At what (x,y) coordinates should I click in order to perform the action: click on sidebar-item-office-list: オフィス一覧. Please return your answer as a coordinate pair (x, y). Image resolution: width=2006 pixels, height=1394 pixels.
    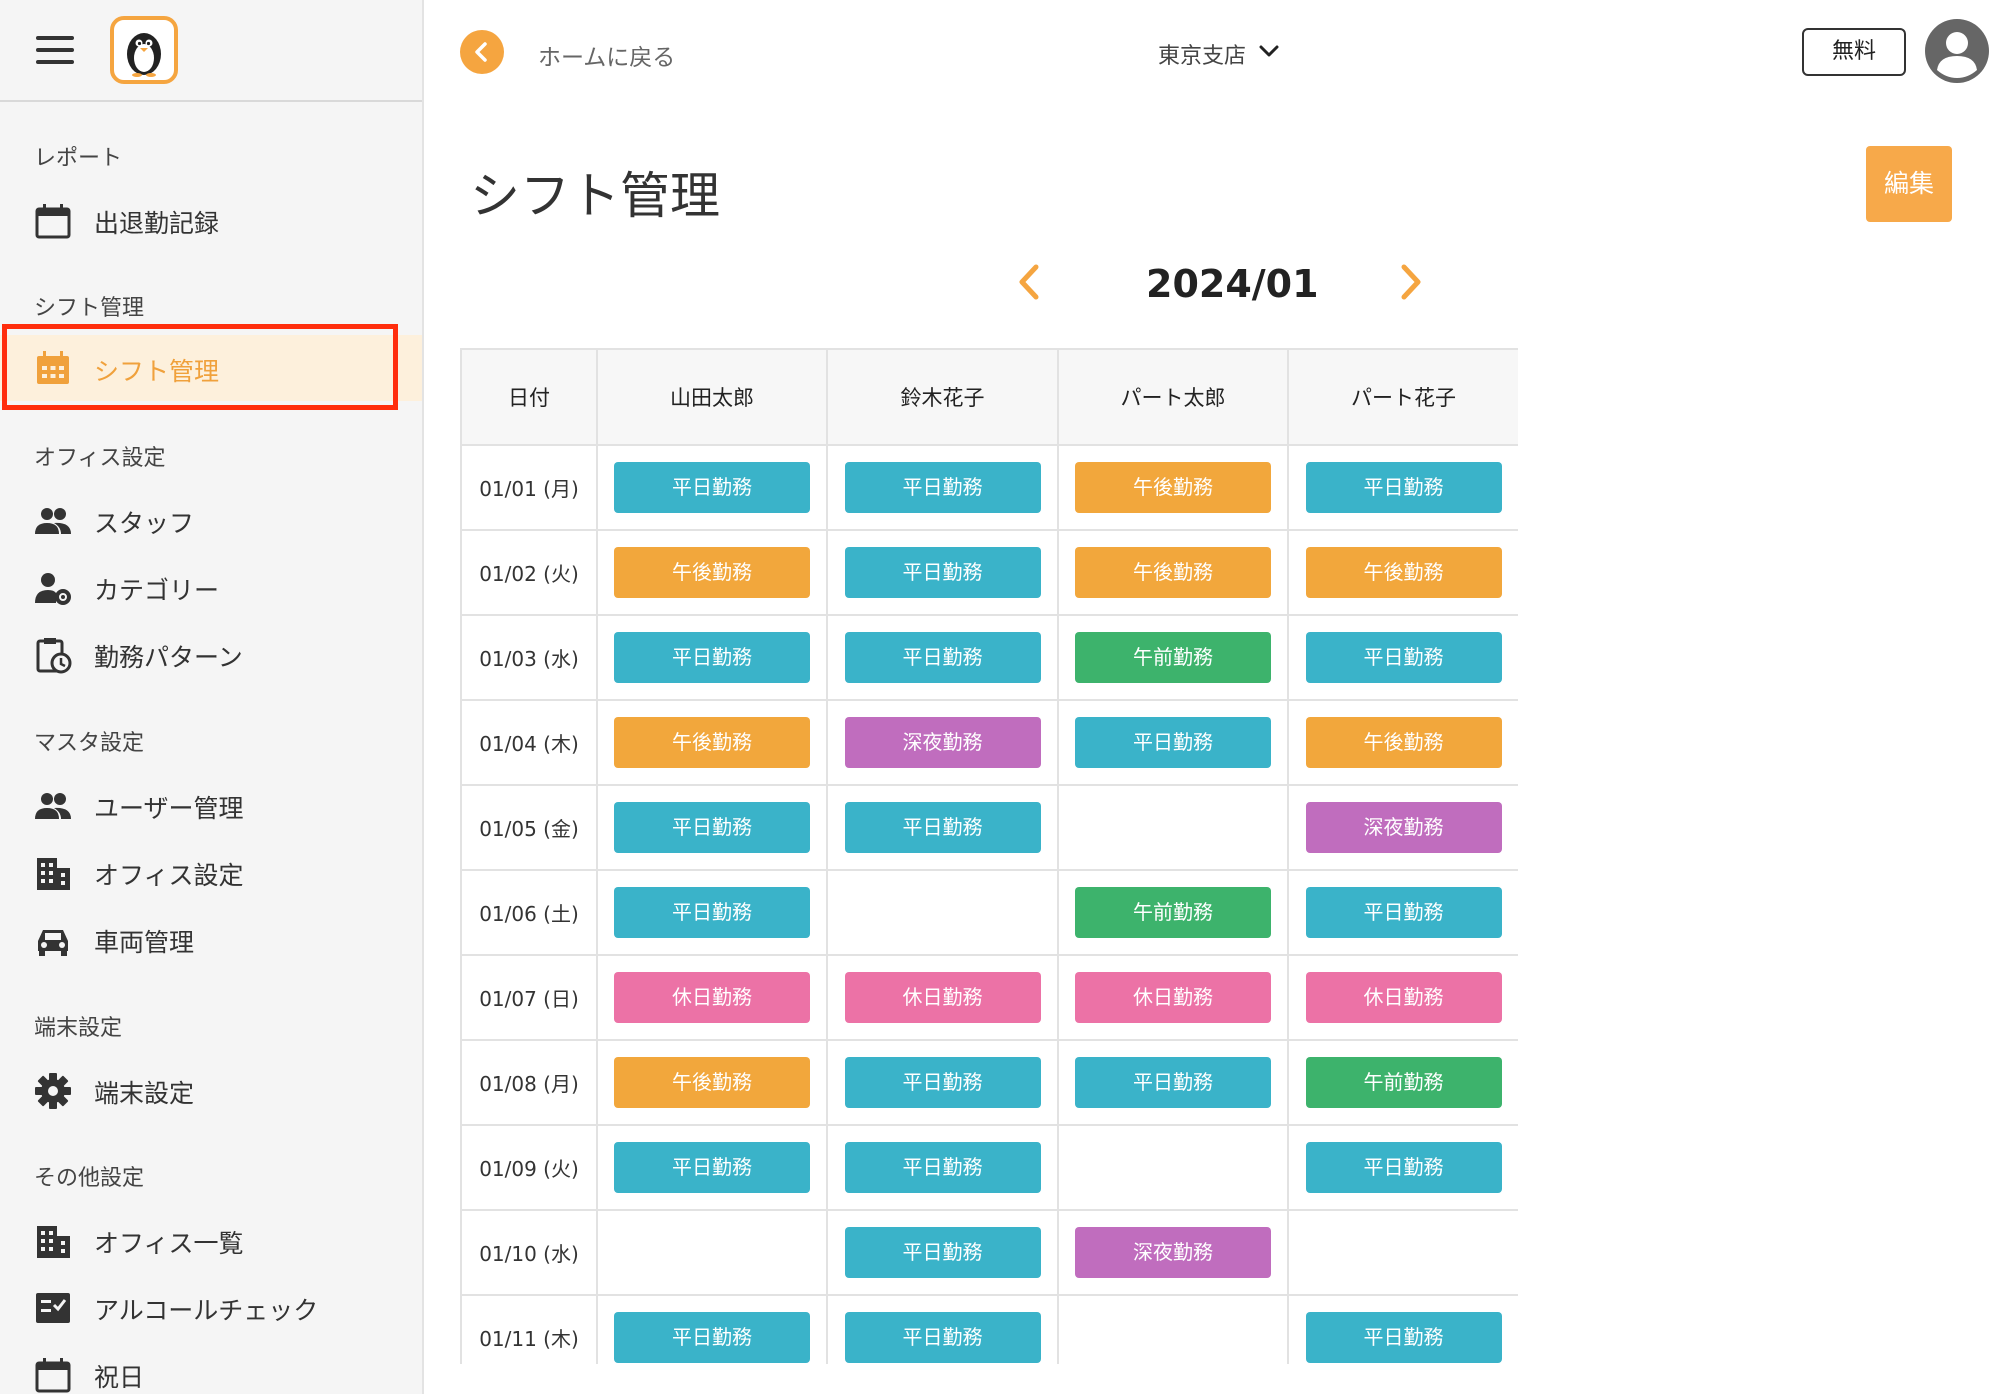
    Looking at the image, I should click on (211, 1240).